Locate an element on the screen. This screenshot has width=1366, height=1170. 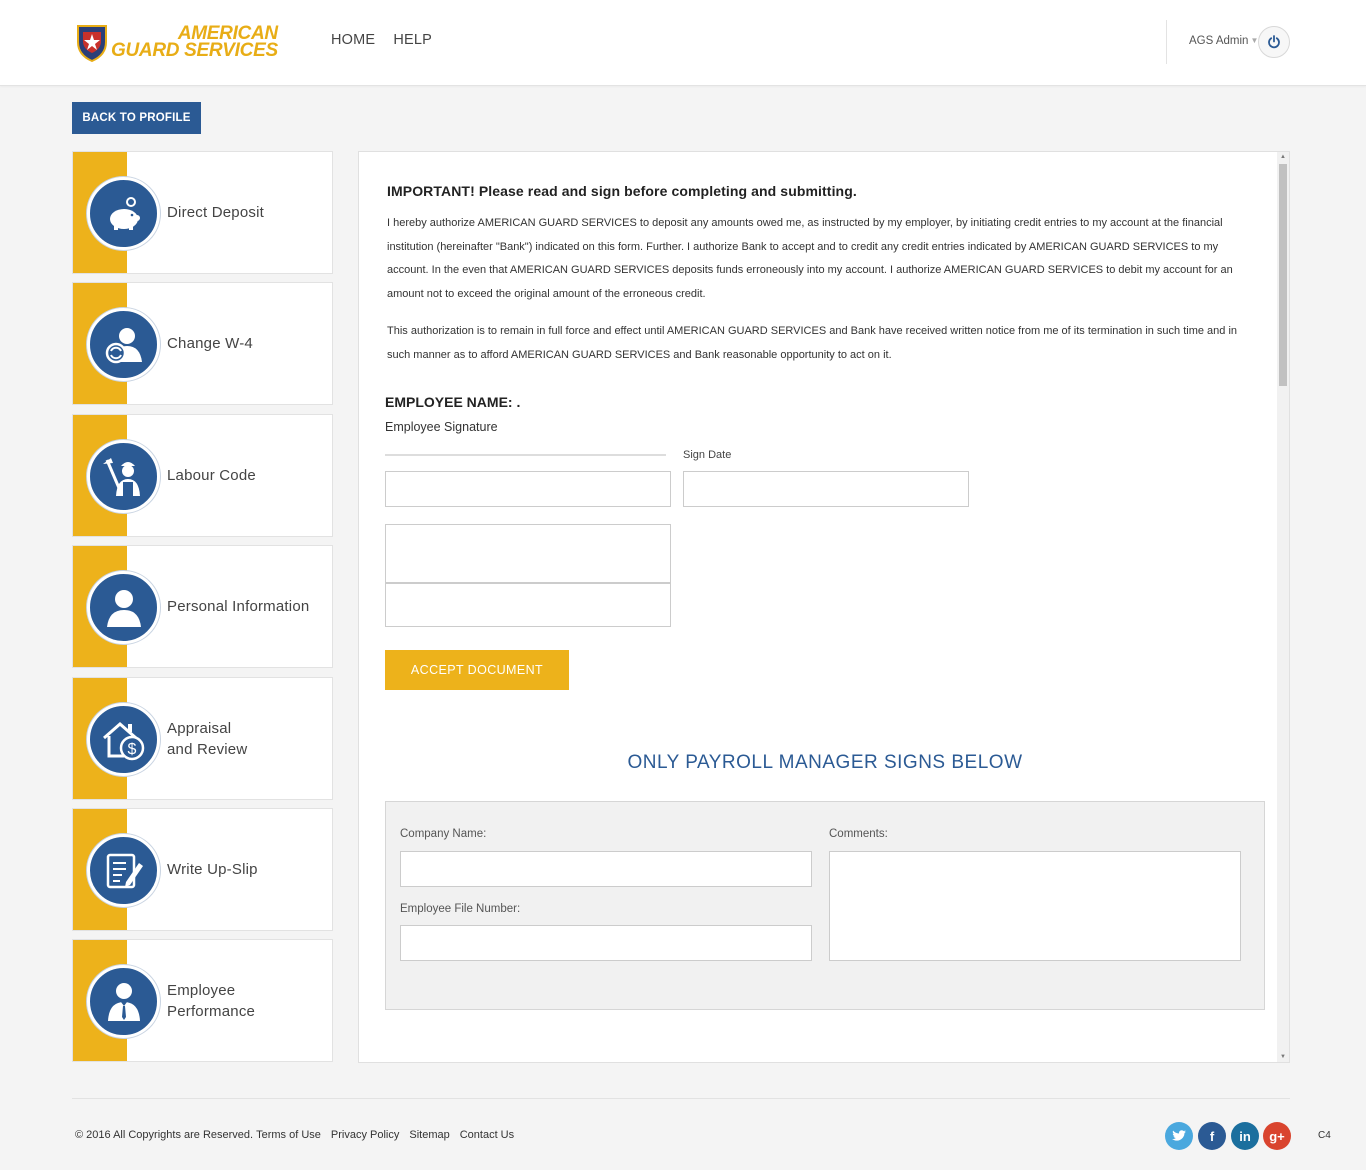
label-line-1: Employee is located at coordinates (201, 990).